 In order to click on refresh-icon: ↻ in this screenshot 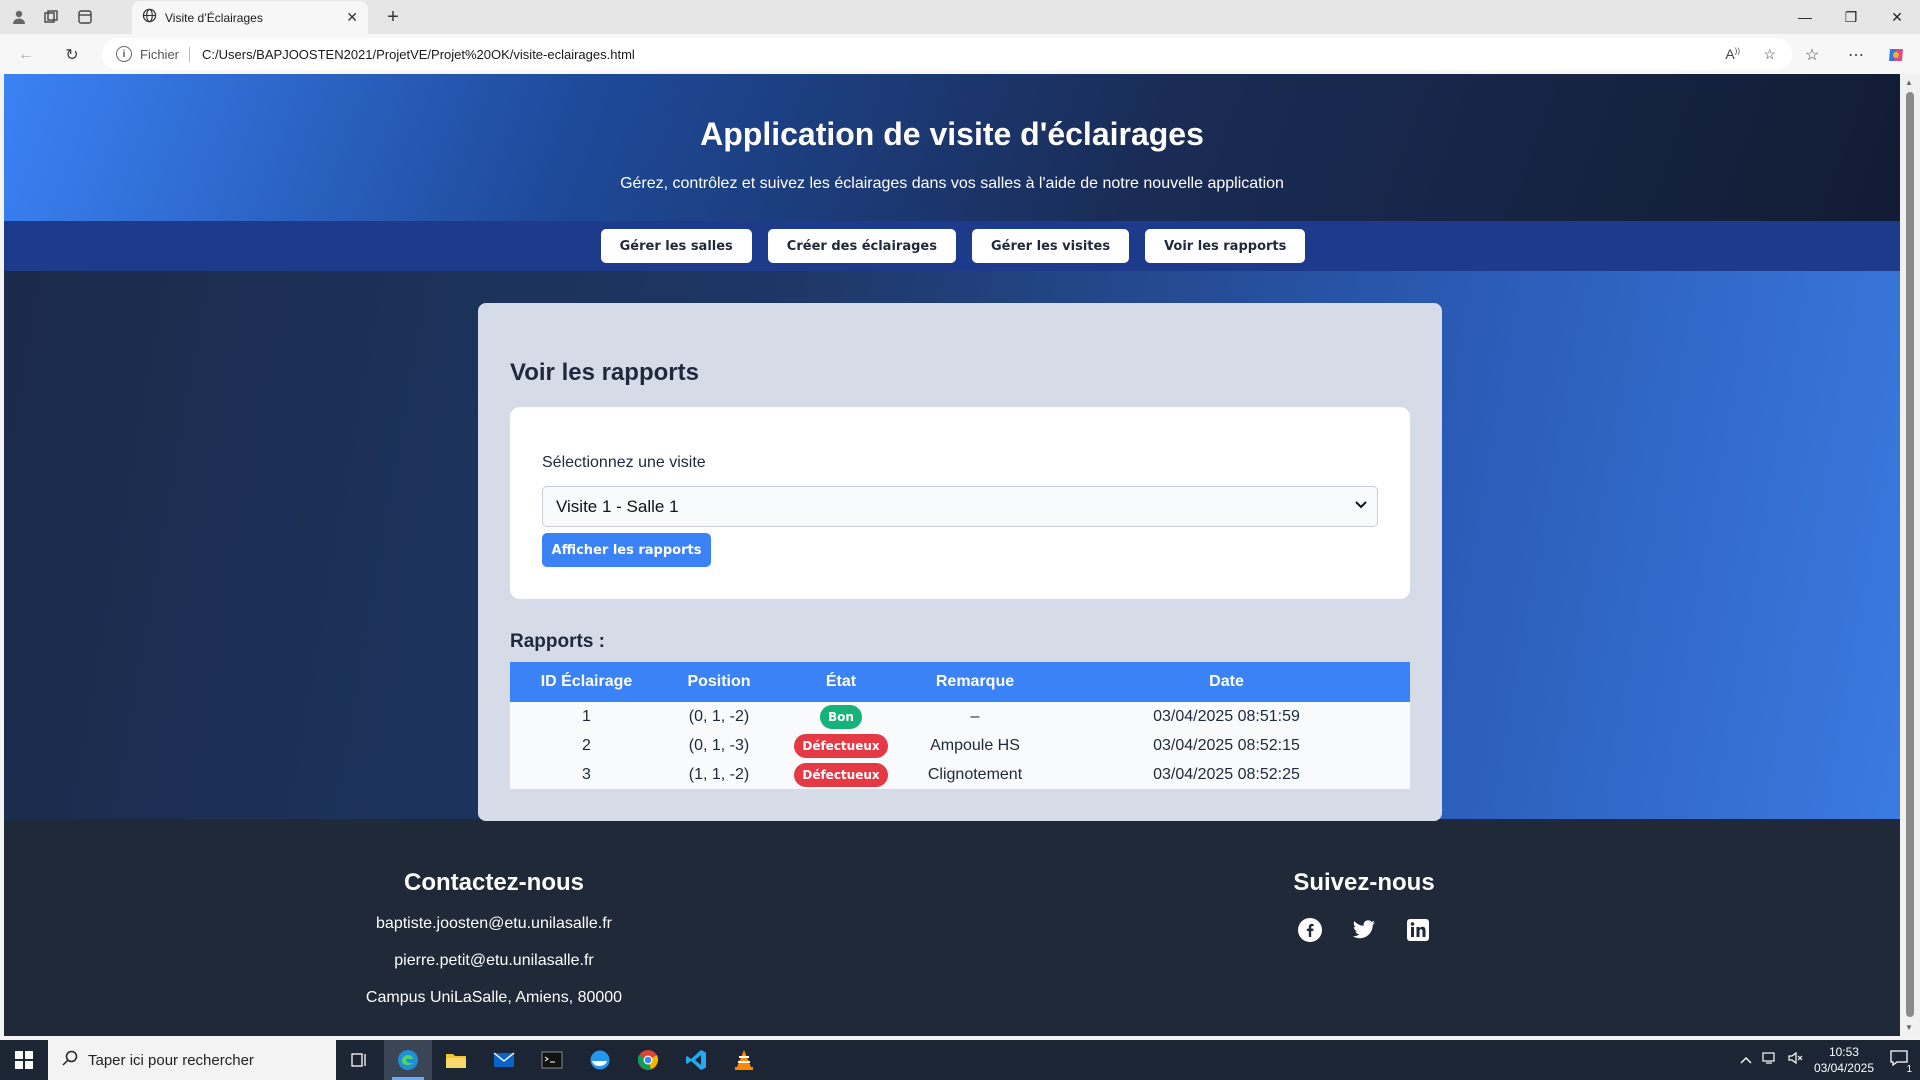, I will do `click(72, 55)`.